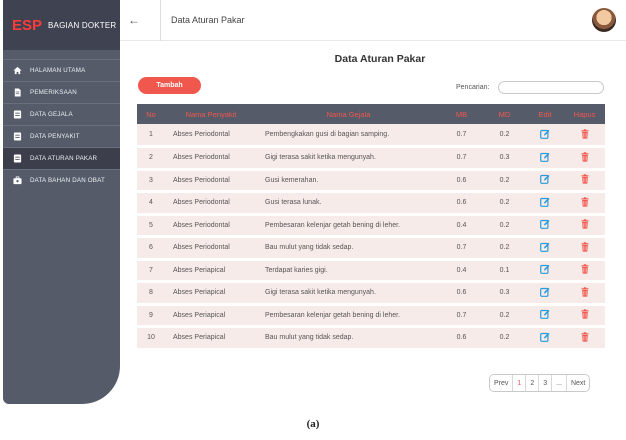 This screenshot has width=626, height=440. I want to click on page-button-3: 3, so click(546, 383).